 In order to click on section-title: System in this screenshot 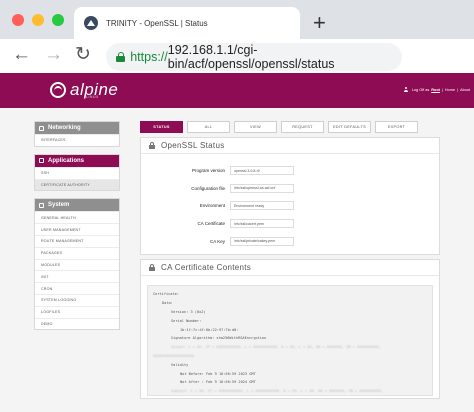, I will do `click(59, 205)`.